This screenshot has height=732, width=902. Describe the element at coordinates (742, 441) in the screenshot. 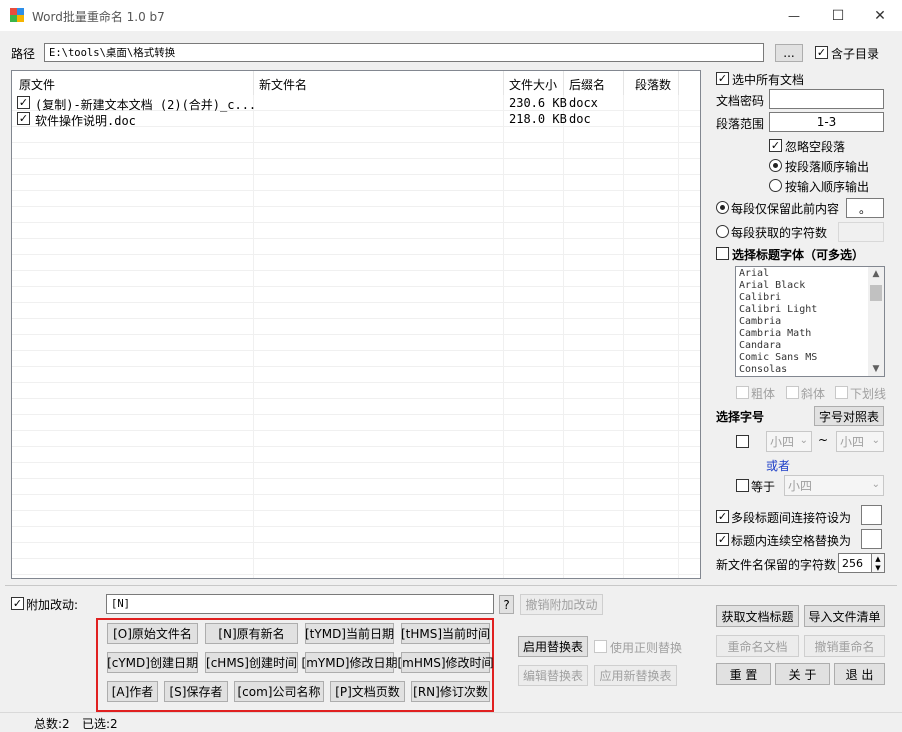

I see `size-range-checkbox` at that location.